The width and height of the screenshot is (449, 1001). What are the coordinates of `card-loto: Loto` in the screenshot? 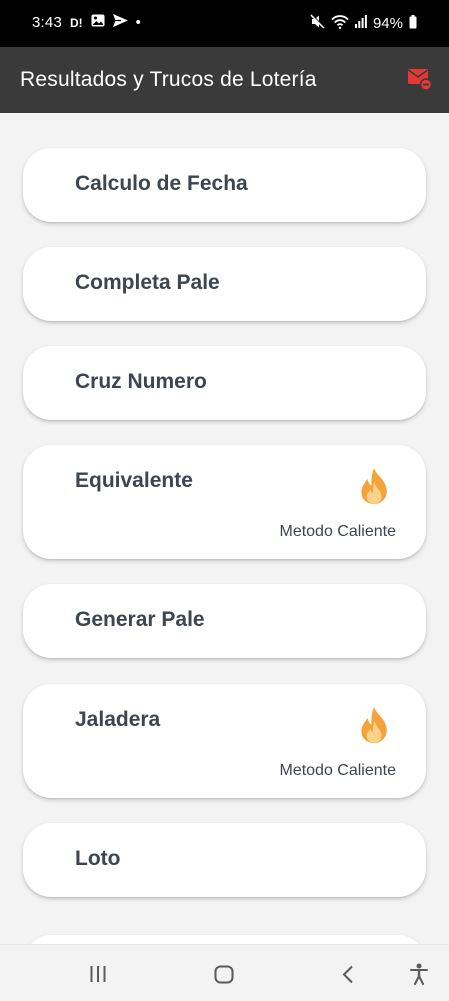 It's located at (224, 860).